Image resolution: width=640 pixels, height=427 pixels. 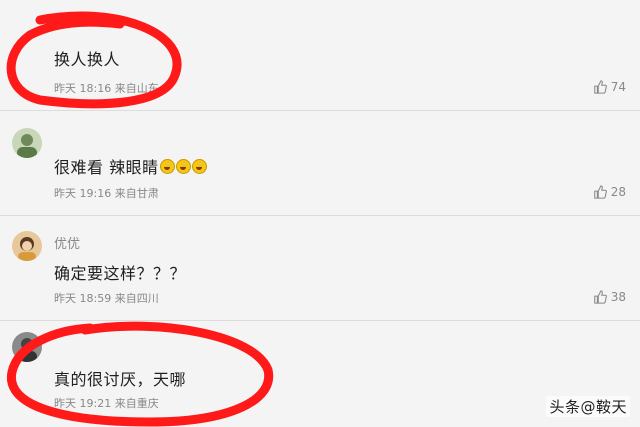 I want to click on comment-time: 昨天 19:21, so click(x=83, y=403).